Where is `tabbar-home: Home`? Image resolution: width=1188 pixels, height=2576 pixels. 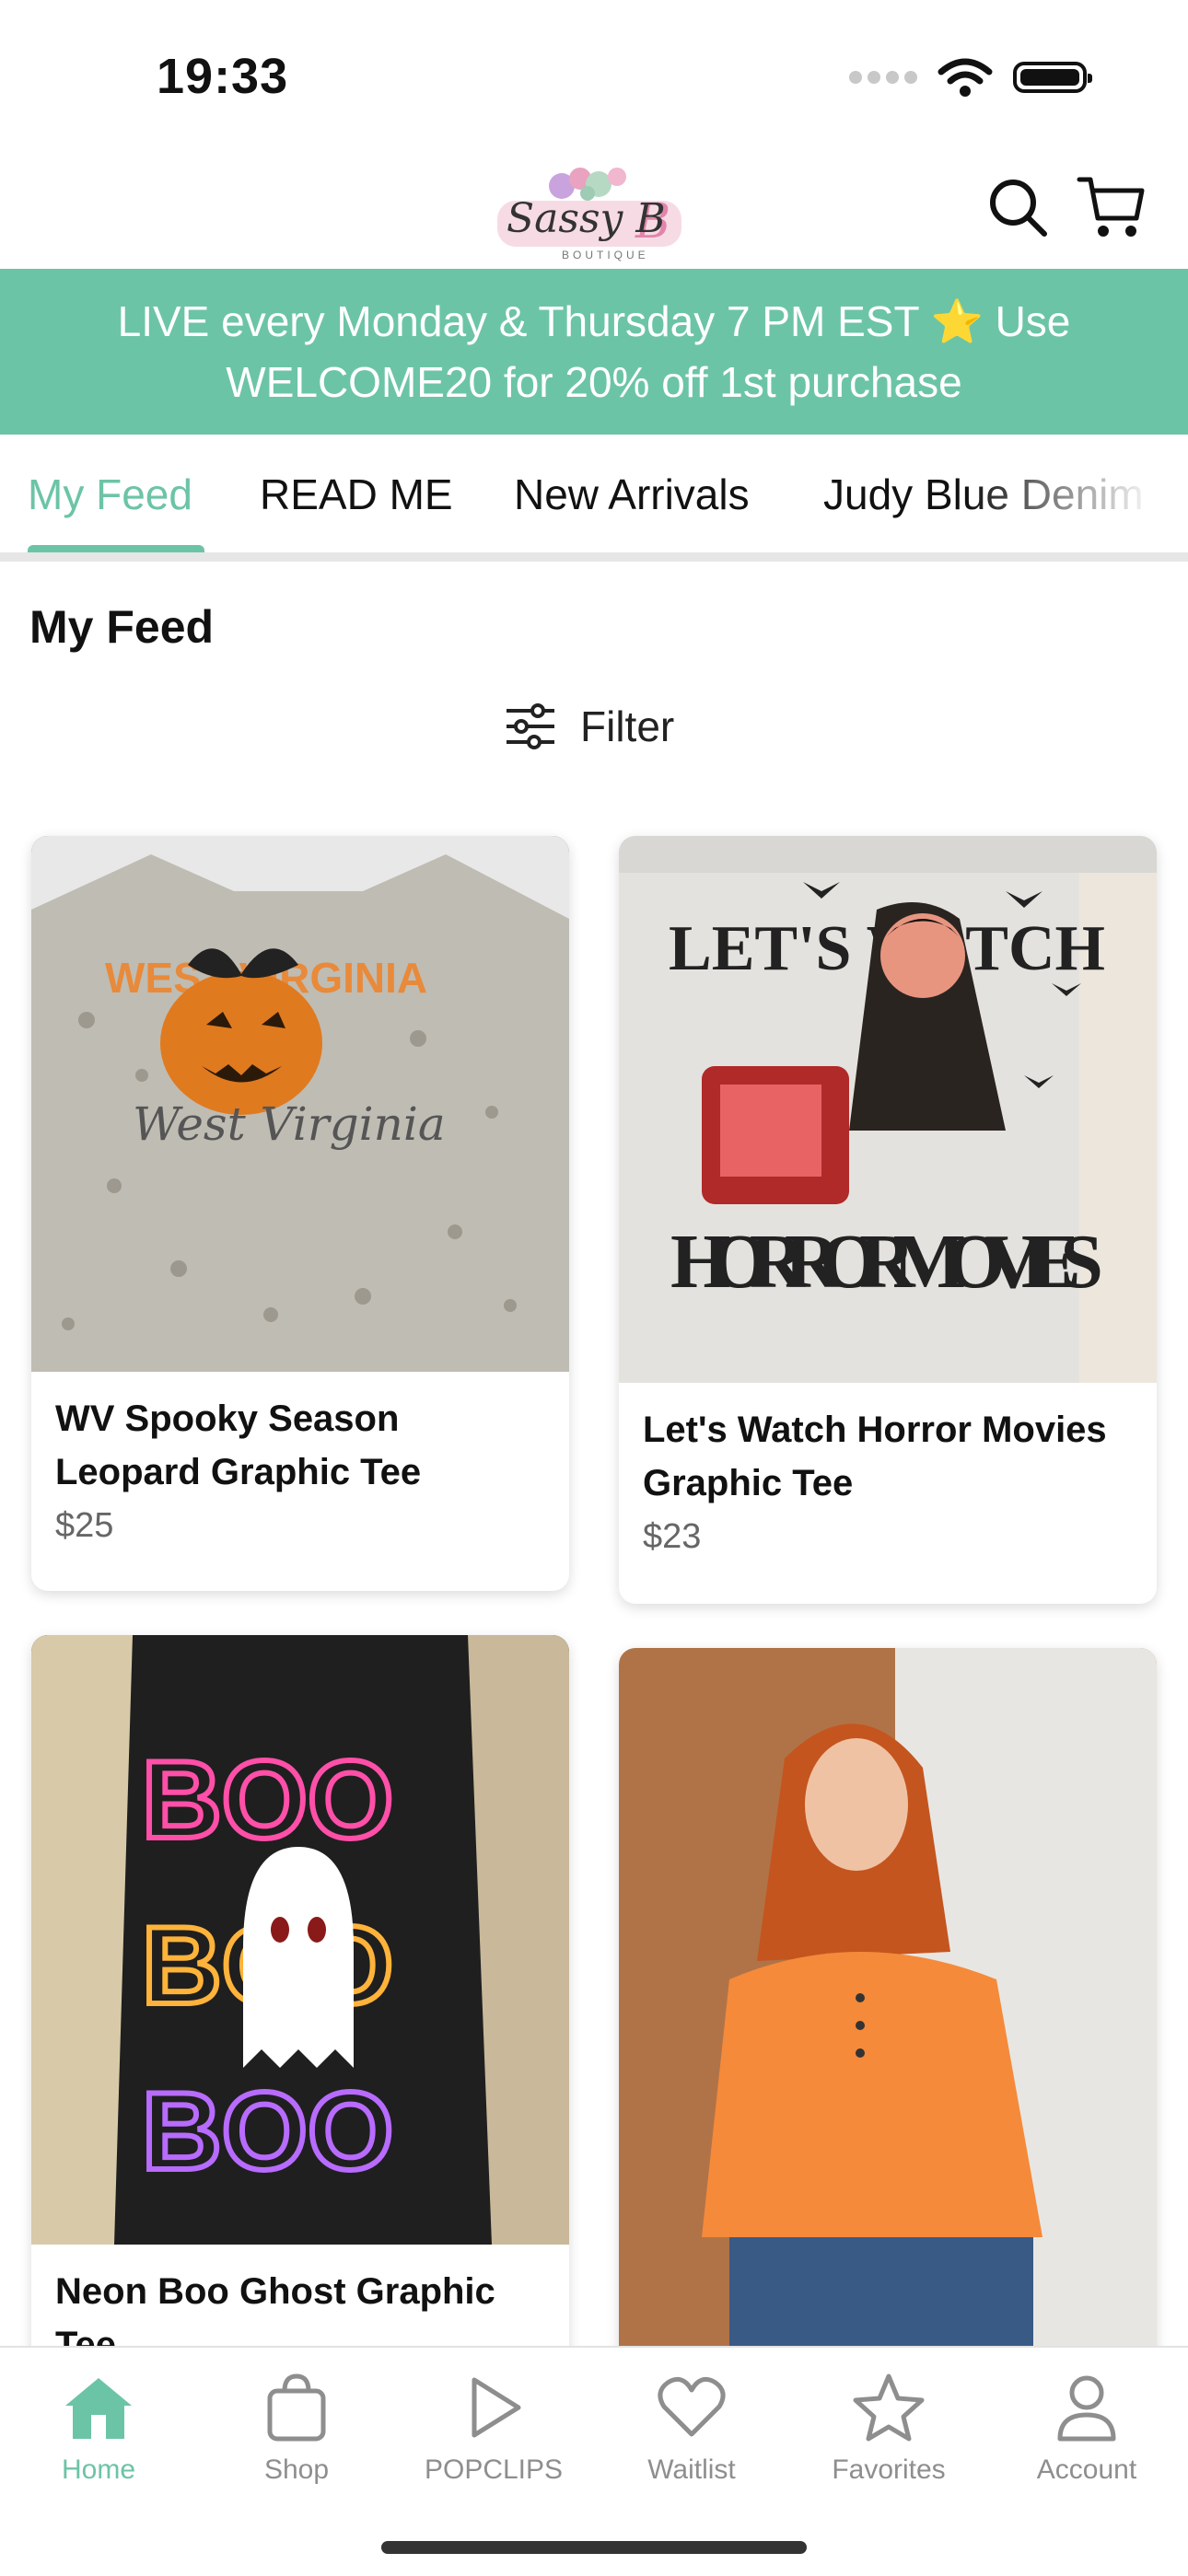
tabbar-home: Home is located at coordinates (98, 2426).